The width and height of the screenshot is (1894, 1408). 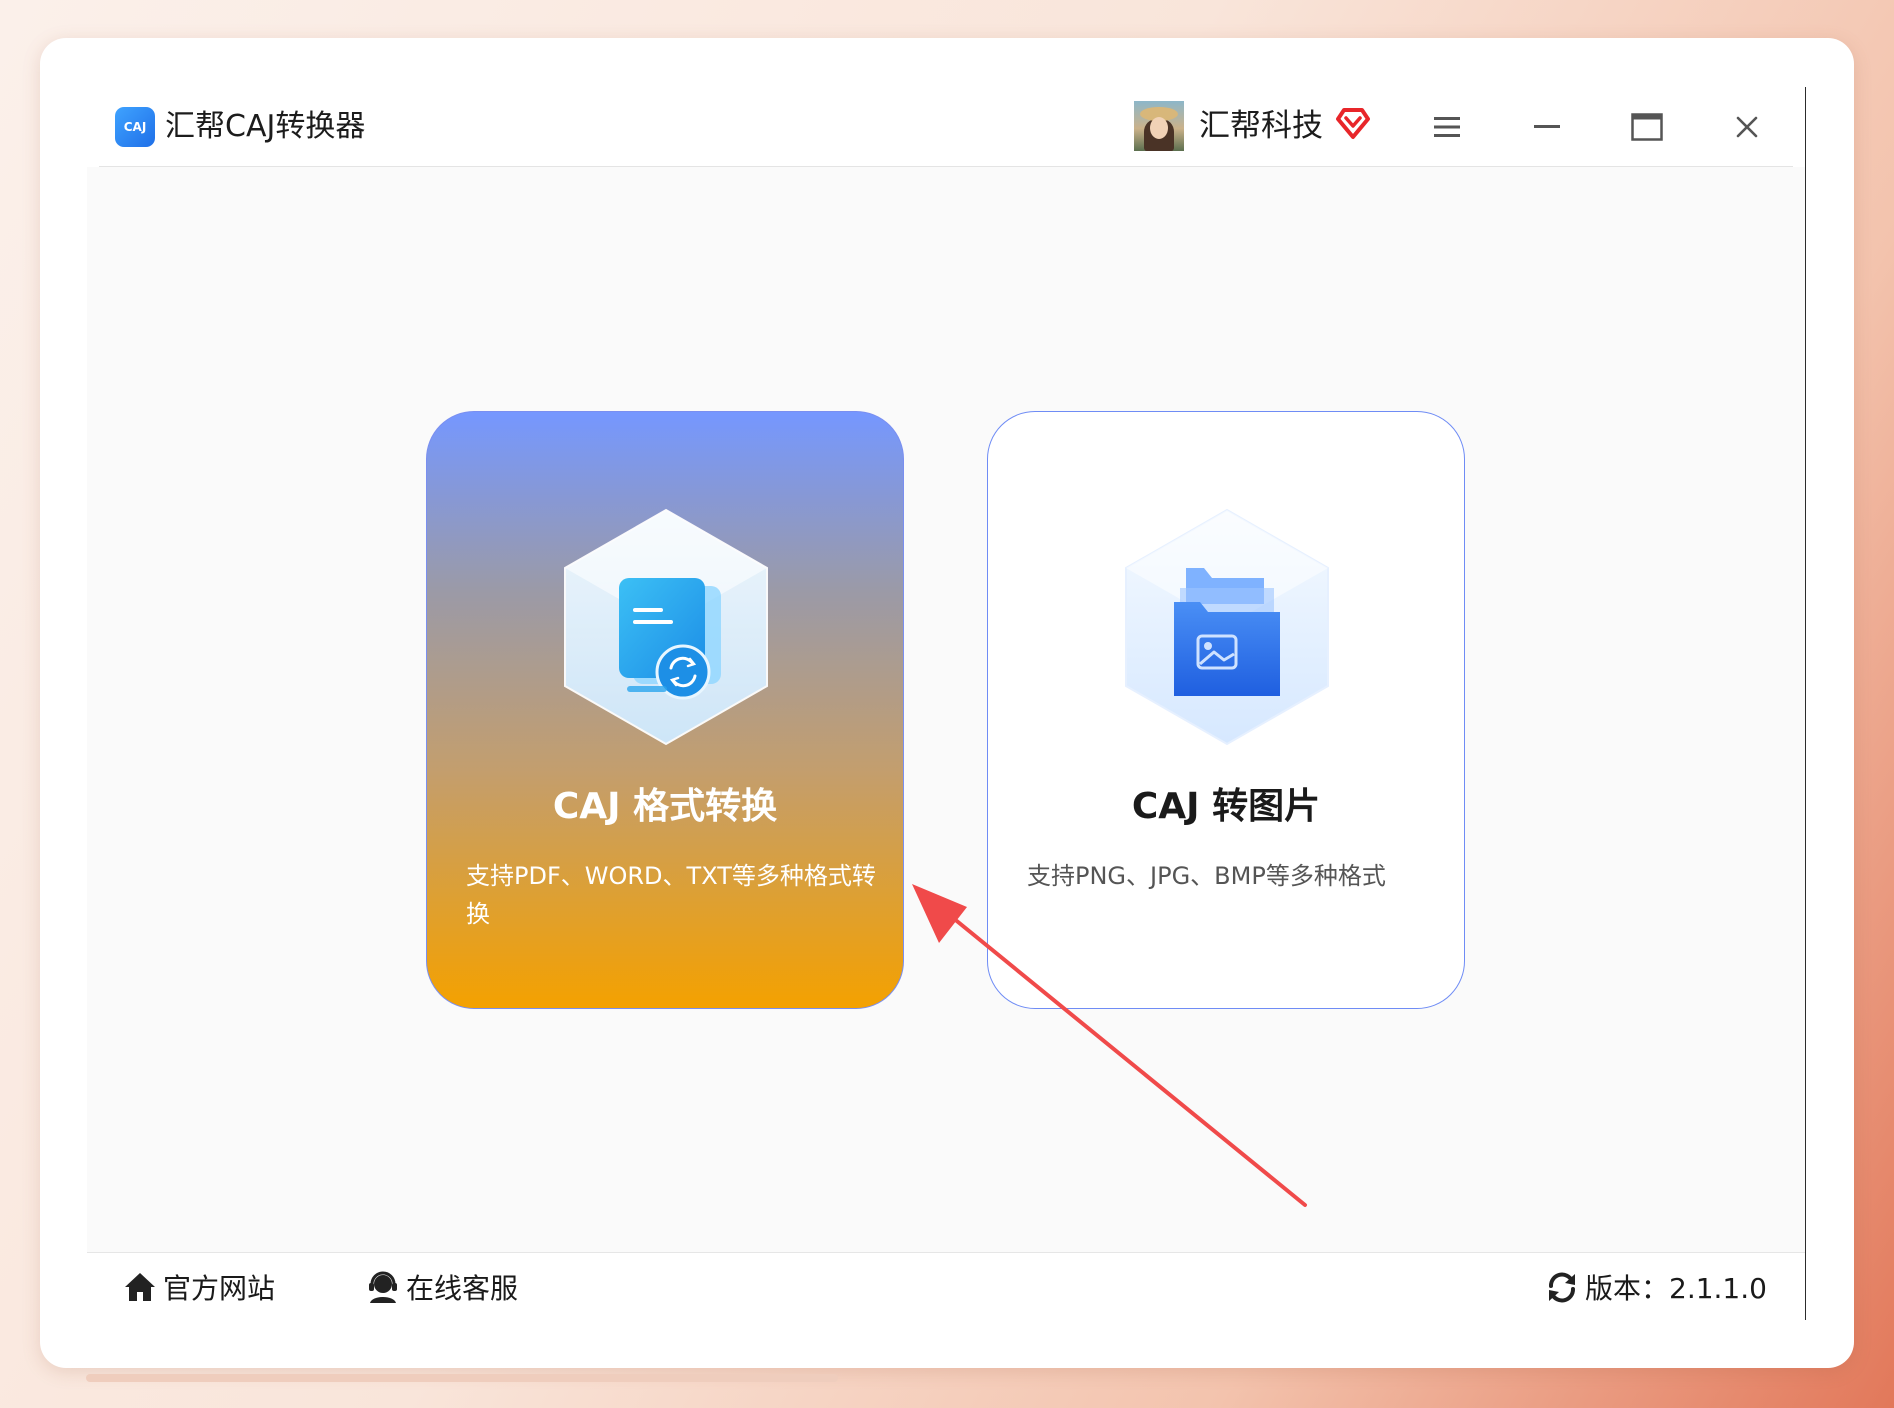 I want to click on card-title: CAJ 转图片, so click(x=1226, y=806).